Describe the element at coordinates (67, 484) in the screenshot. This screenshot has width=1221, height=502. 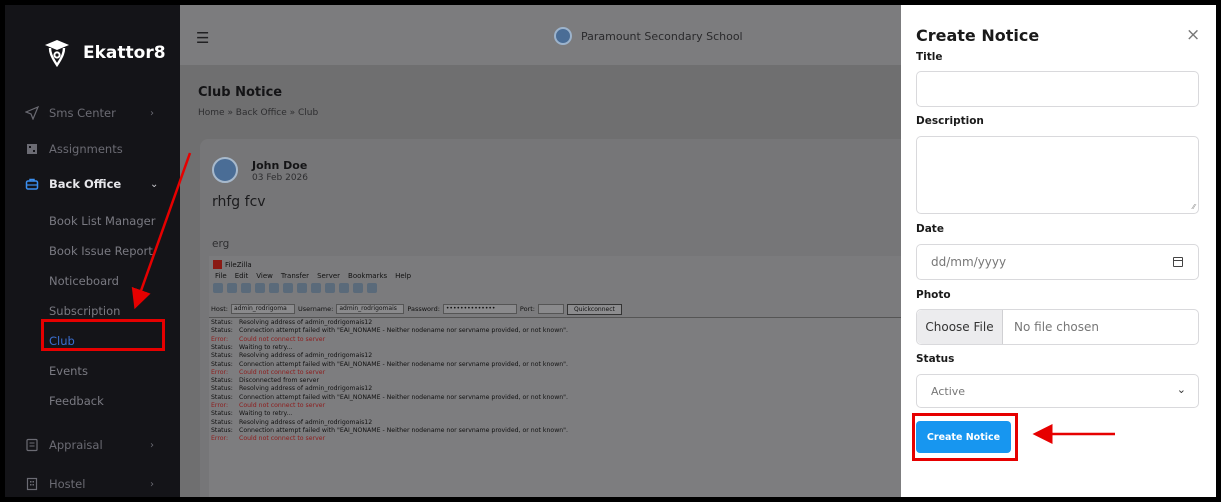
I see `sidebar-item-label: Hostel` at that location.